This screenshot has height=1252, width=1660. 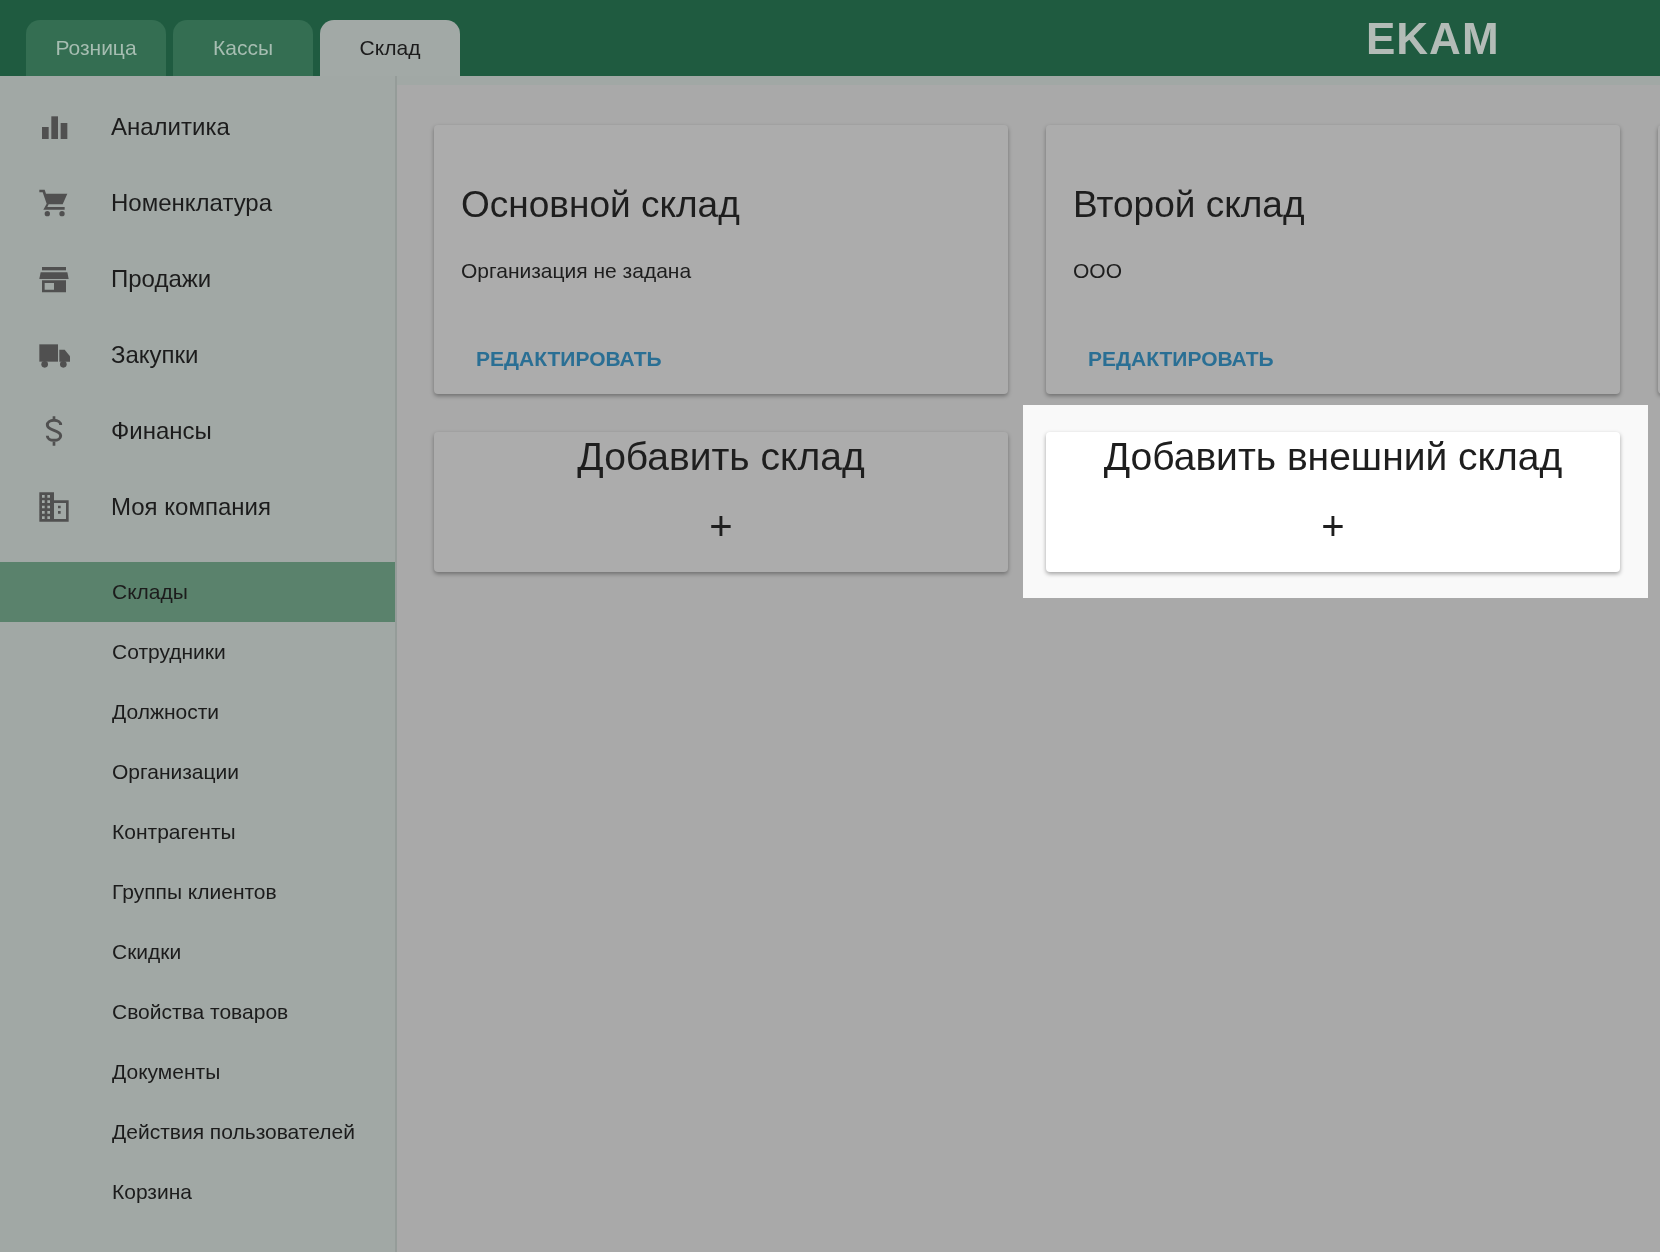 What do you see at coordinates (197, 712) in the screenshot?
I see `submenu-item: Должности` at bounding box center [197, 712].